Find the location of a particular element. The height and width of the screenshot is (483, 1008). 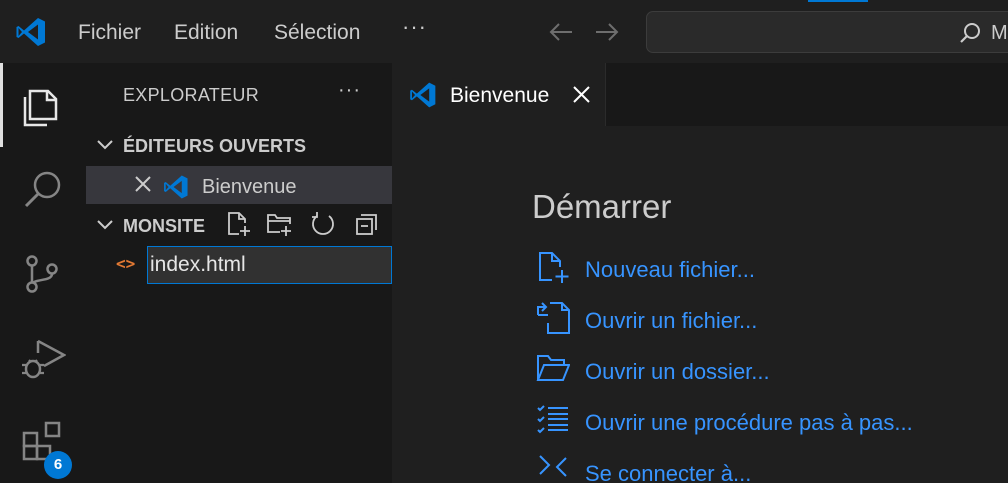

activity-run-debug is located at coordinates (43, 357).